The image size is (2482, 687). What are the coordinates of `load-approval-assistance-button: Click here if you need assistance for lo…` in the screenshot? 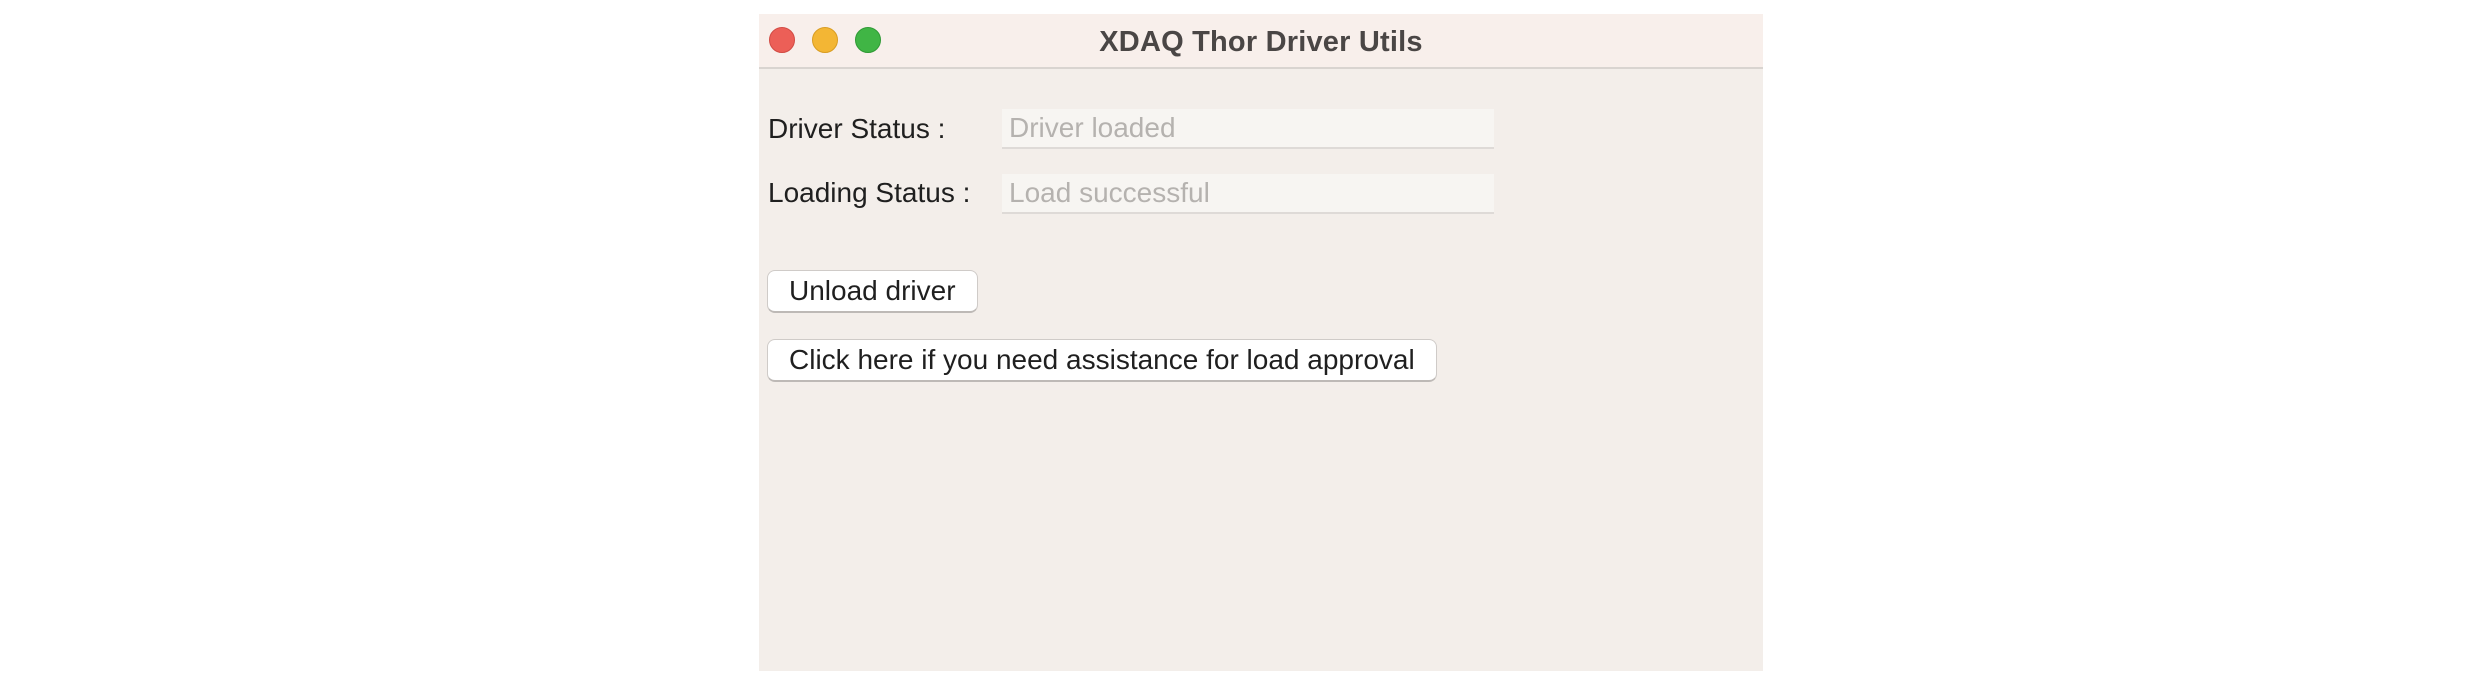 It's located at (1102, 360).